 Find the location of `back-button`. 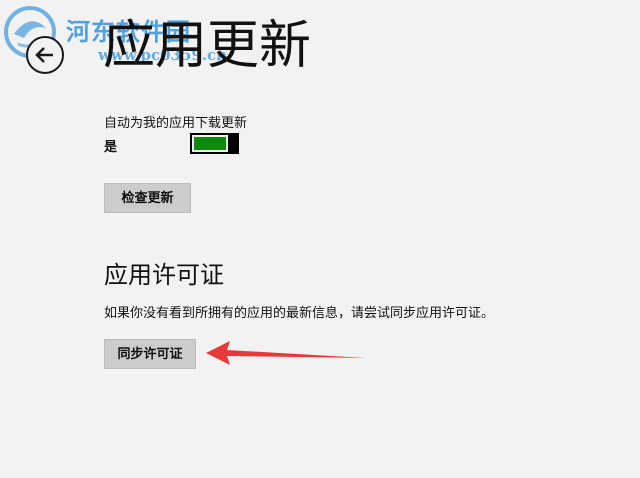

back-button is located at coordinates (45, 55).